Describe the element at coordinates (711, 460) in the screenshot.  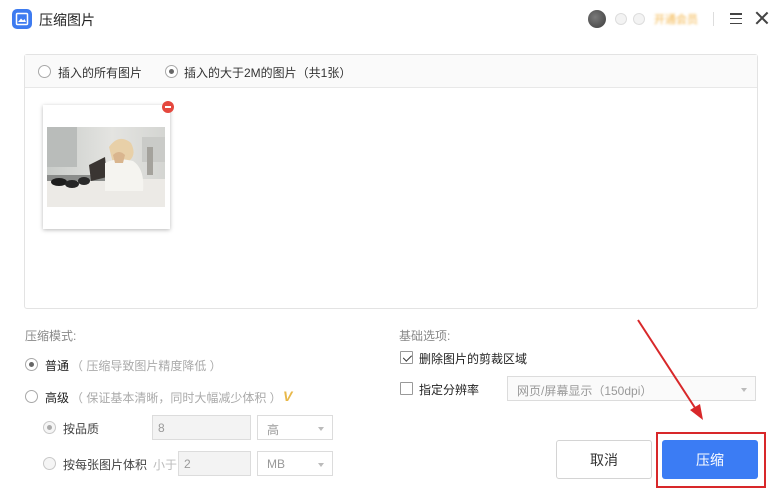
I see `highlight-box` at that location.